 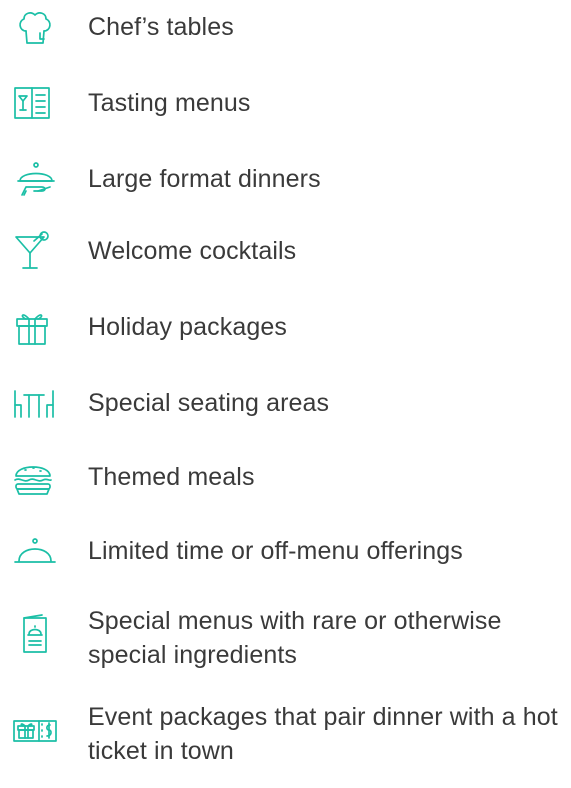 What do you see at coordinates (35, 730) in the screenshot?
I see `gift-ticket-icon` at bounding box center [35, 730].